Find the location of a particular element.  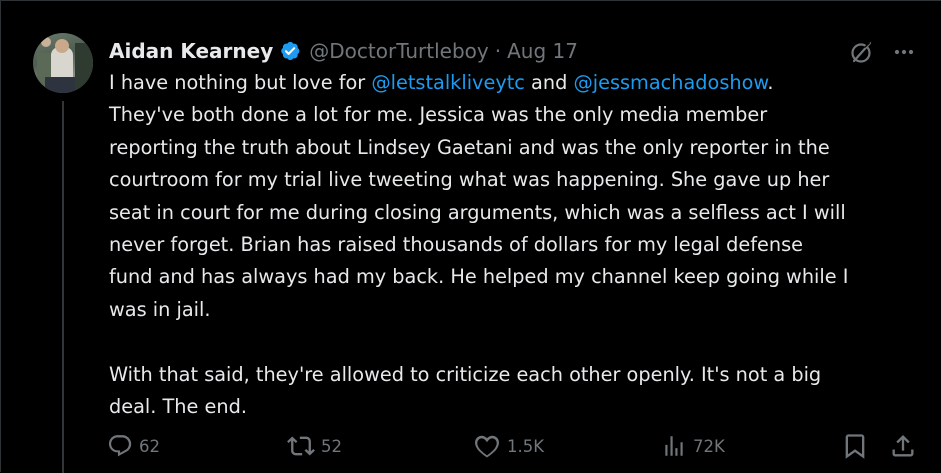

tweet-text-segment: and is located at coordinates (549, 82).